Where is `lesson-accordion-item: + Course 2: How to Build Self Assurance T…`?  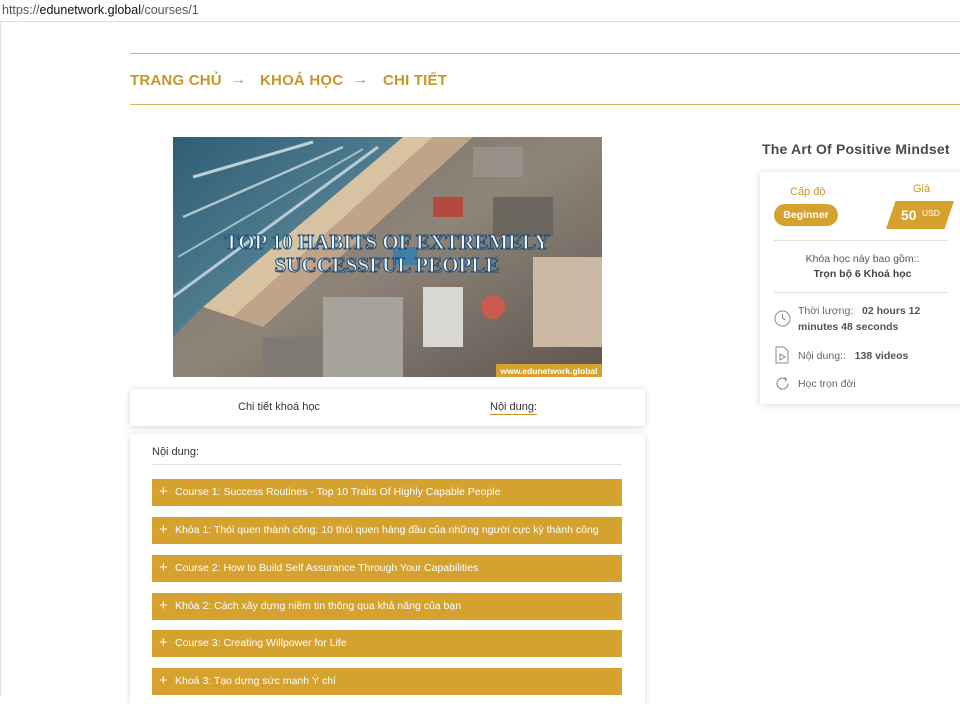 lesson-accordion-item: + Course 2: How to Build Self Assurance T… is located at coordinates (387, 568).